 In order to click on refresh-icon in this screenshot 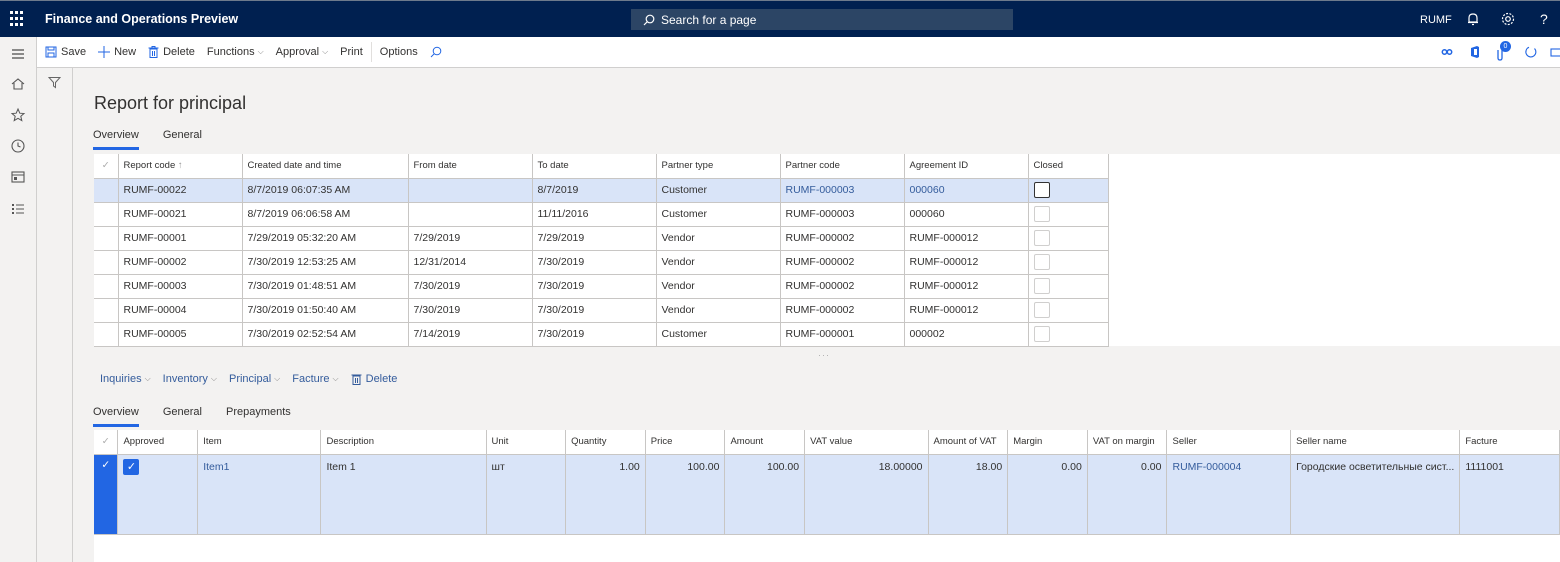, I will do `click(1531, 52)`.